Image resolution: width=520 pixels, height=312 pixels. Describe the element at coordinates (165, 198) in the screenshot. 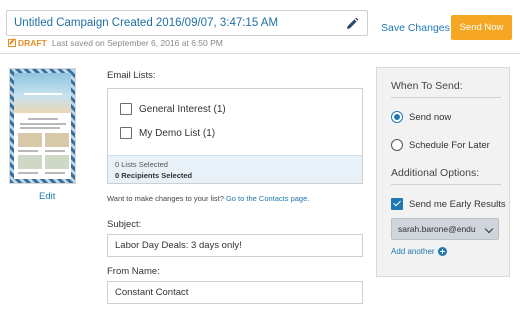

I see `contacts-help-question: Want to make changes to your list?` at that location.